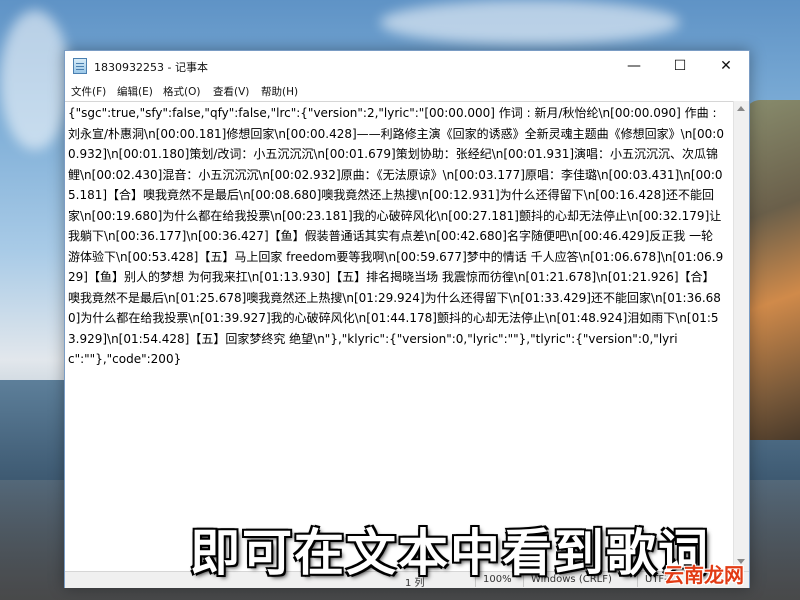 The height and width of the screenshot is (600, 800). What do you see at coordinates (231, 91) in the screenshot?
I see `menu-view: 查看(V)` at bounding box center [231, 91].